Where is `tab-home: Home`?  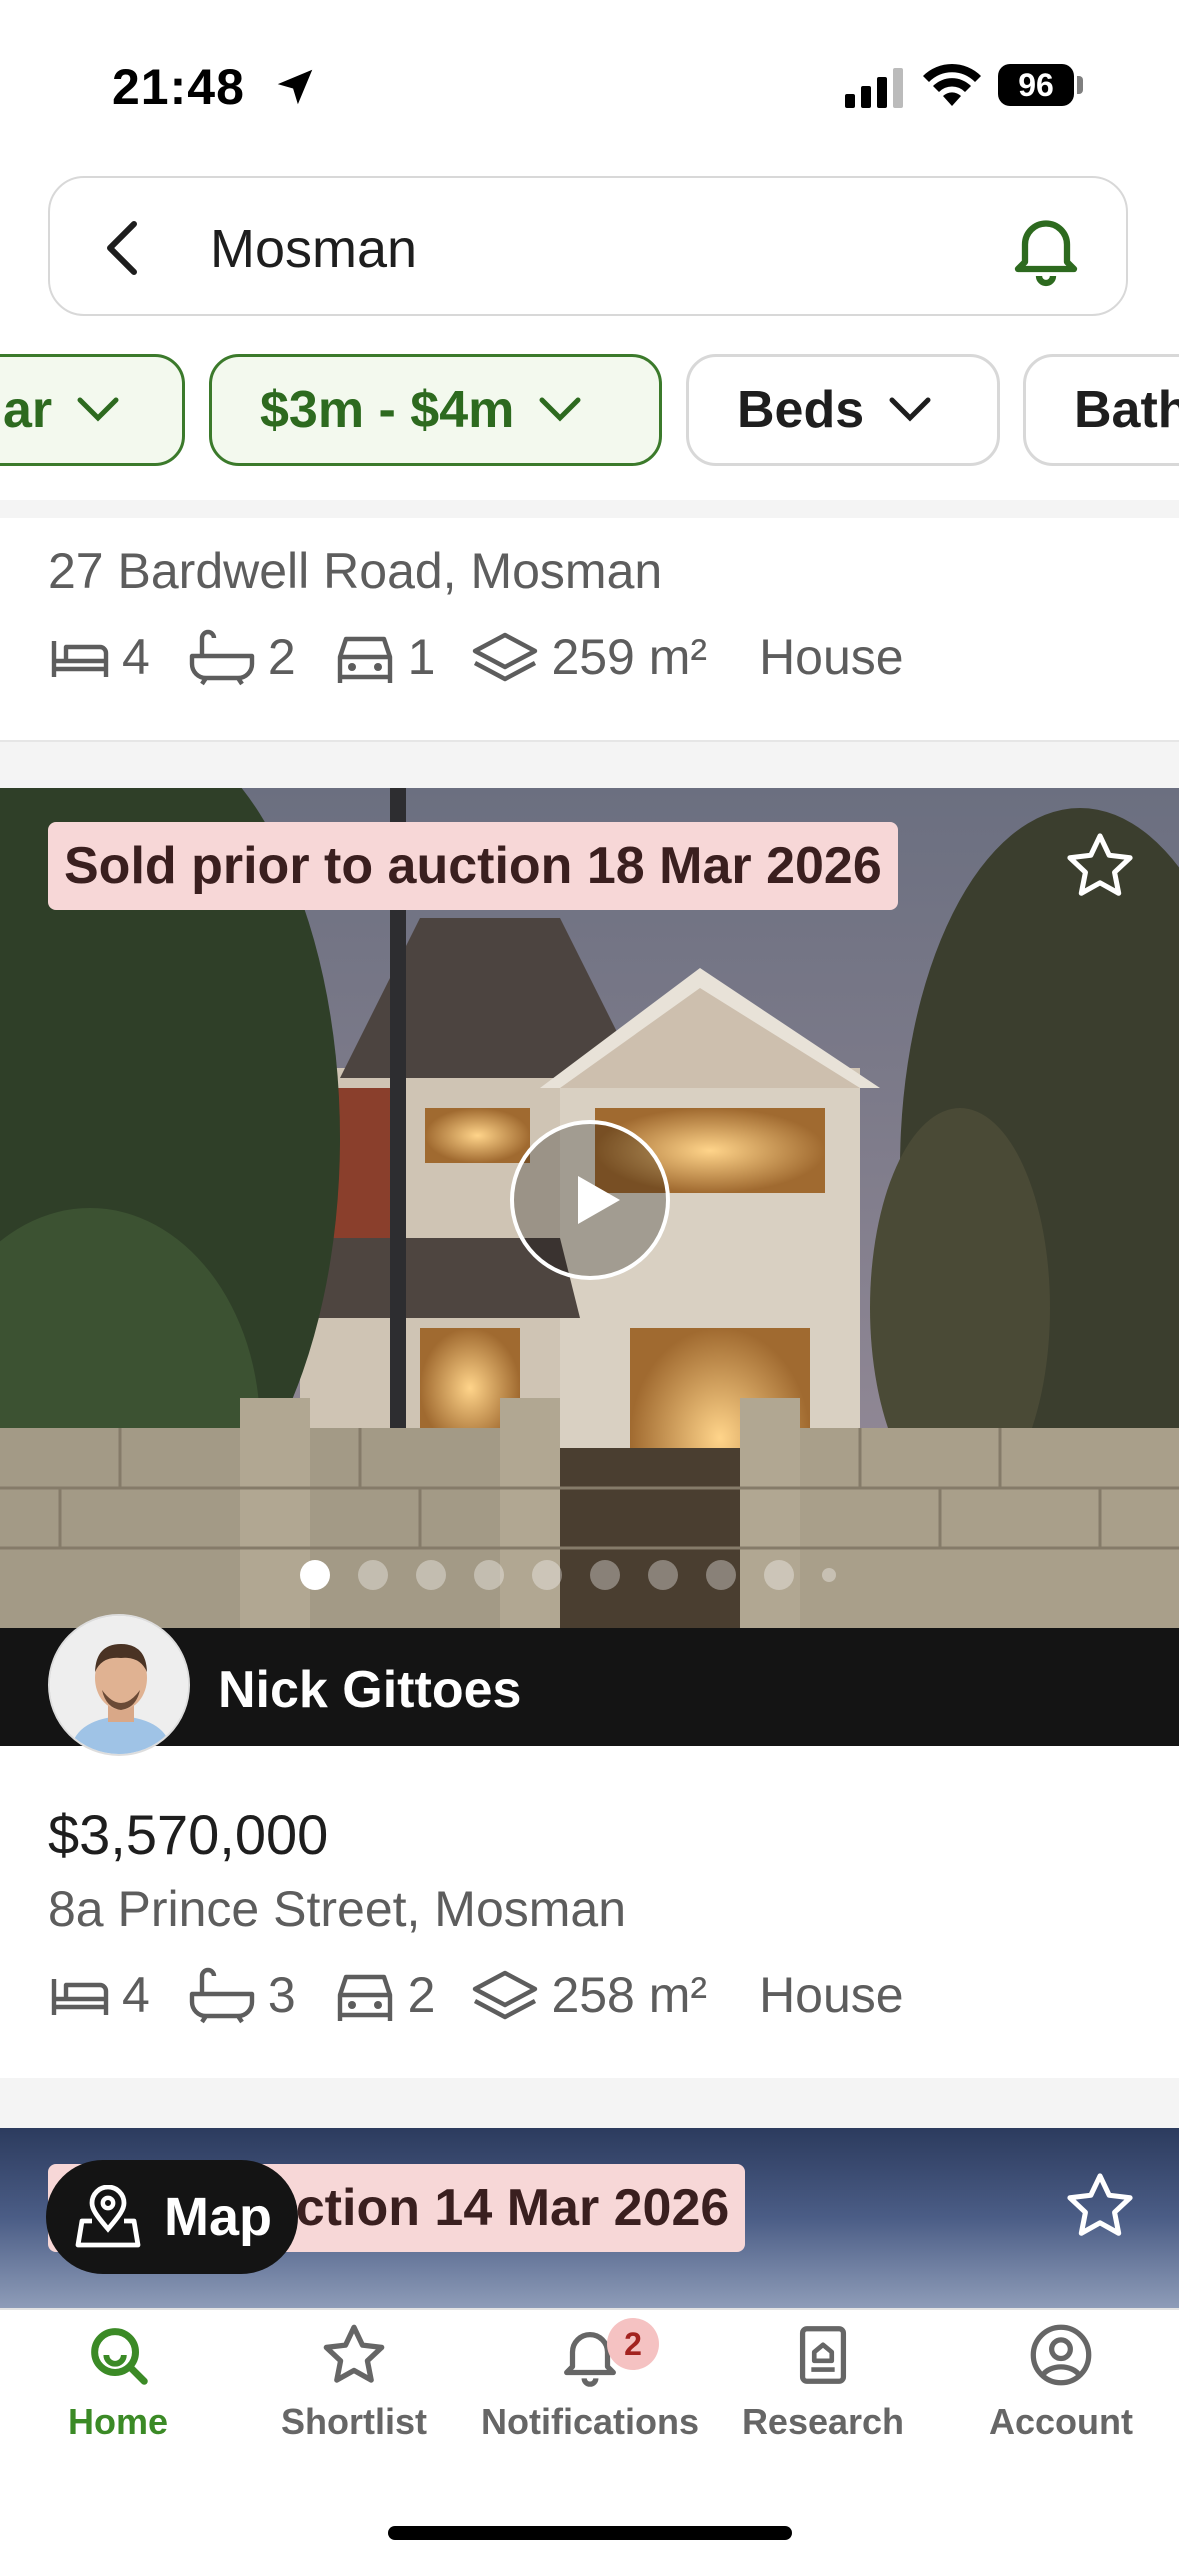 tab-home: Home is located at coordinates (118, 2381).